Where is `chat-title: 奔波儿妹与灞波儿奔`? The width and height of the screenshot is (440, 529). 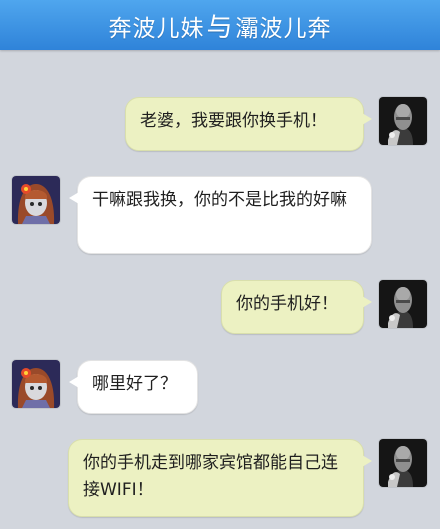 chat-title: 奔波儿妹与灞波儿奔 is located at coordinates (219, 25).